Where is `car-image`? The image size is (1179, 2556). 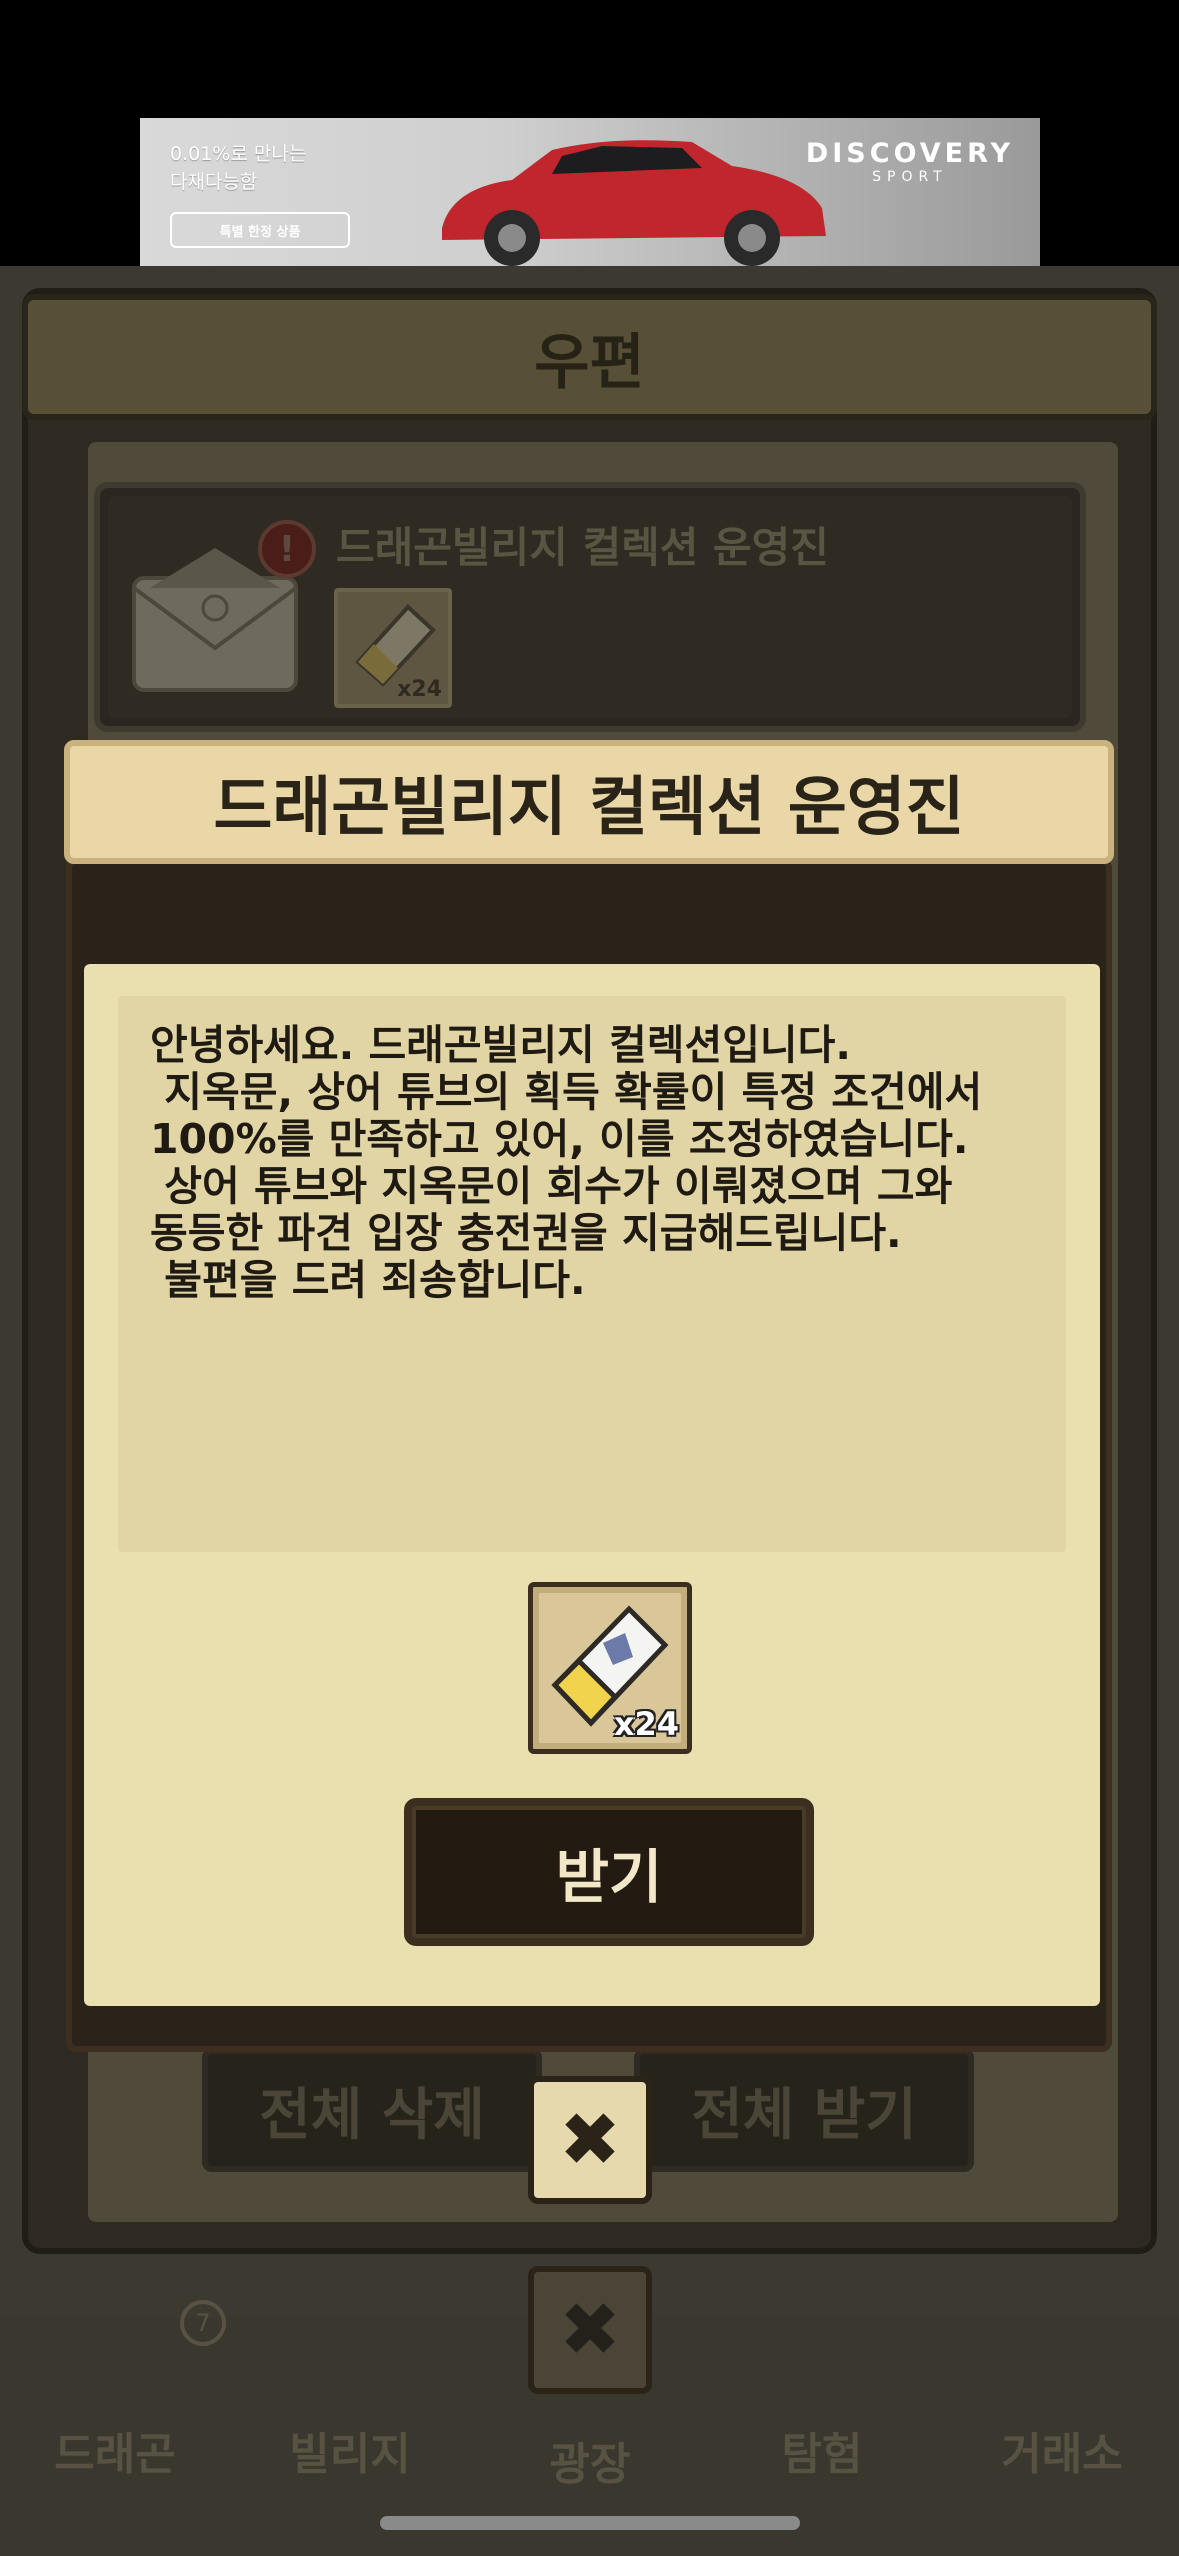
car-image is located at coordinates (634, 203).